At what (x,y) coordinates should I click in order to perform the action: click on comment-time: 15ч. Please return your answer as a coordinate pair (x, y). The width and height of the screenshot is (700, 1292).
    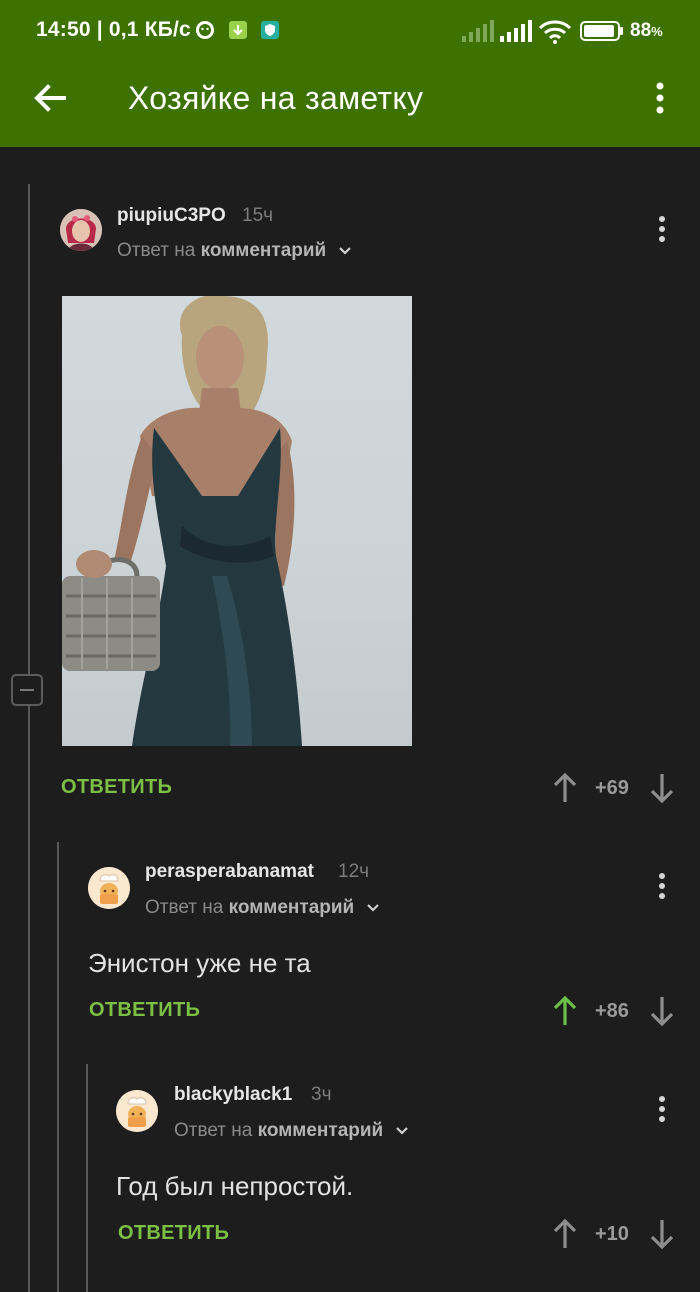
    Looking at the image, I should click on (258, 215).